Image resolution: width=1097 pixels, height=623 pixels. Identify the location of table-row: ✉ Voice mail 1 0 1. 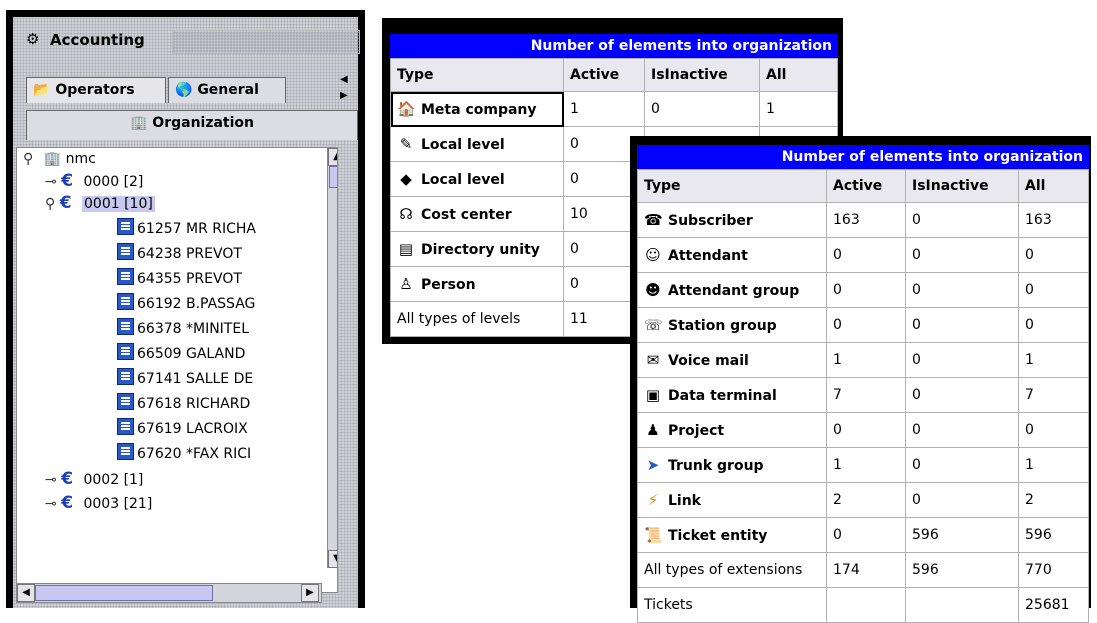
(863, 360).